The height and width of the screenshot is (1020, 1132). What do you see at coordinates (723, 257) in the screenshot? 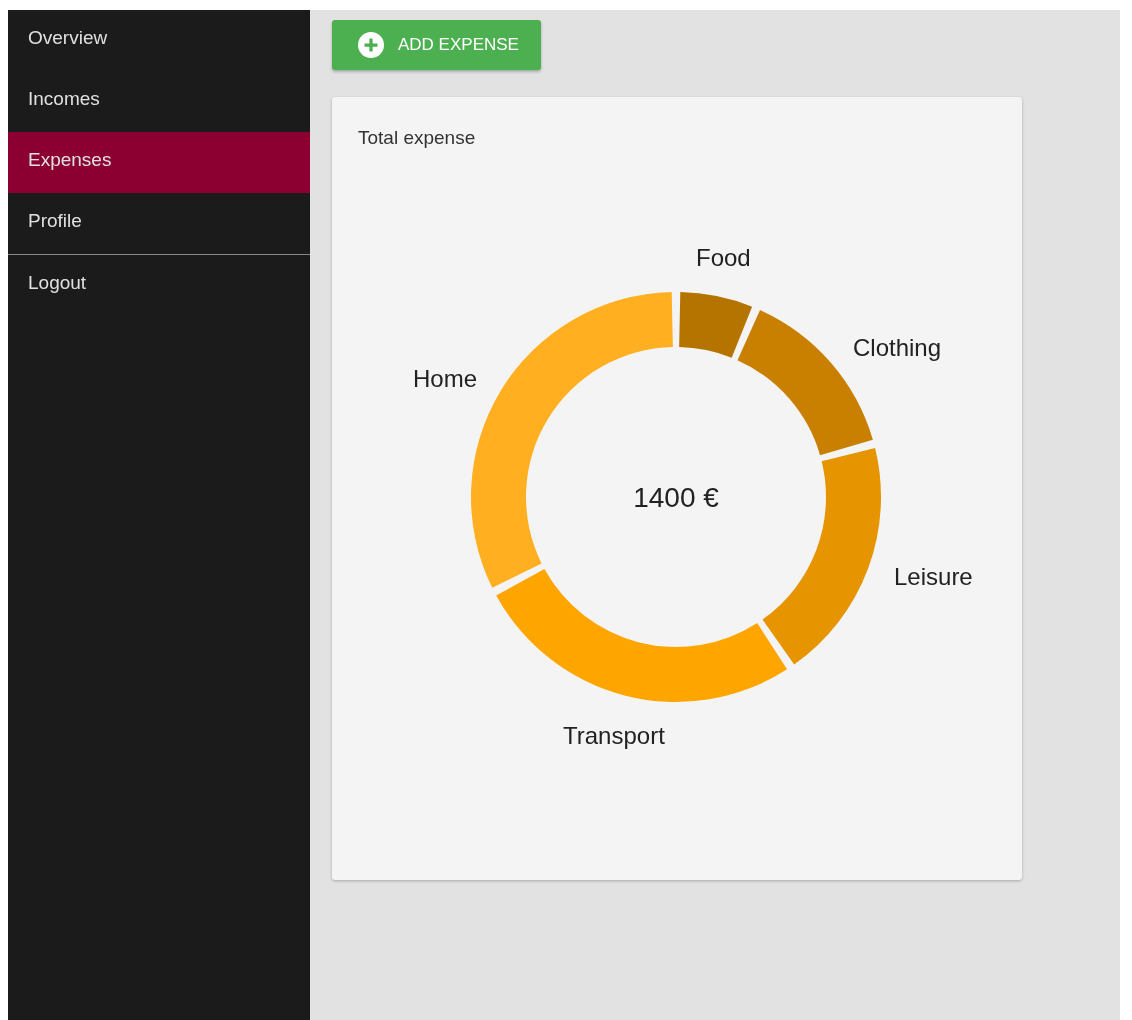
I see `slice-label: Food` at bounding box center [723, 257].